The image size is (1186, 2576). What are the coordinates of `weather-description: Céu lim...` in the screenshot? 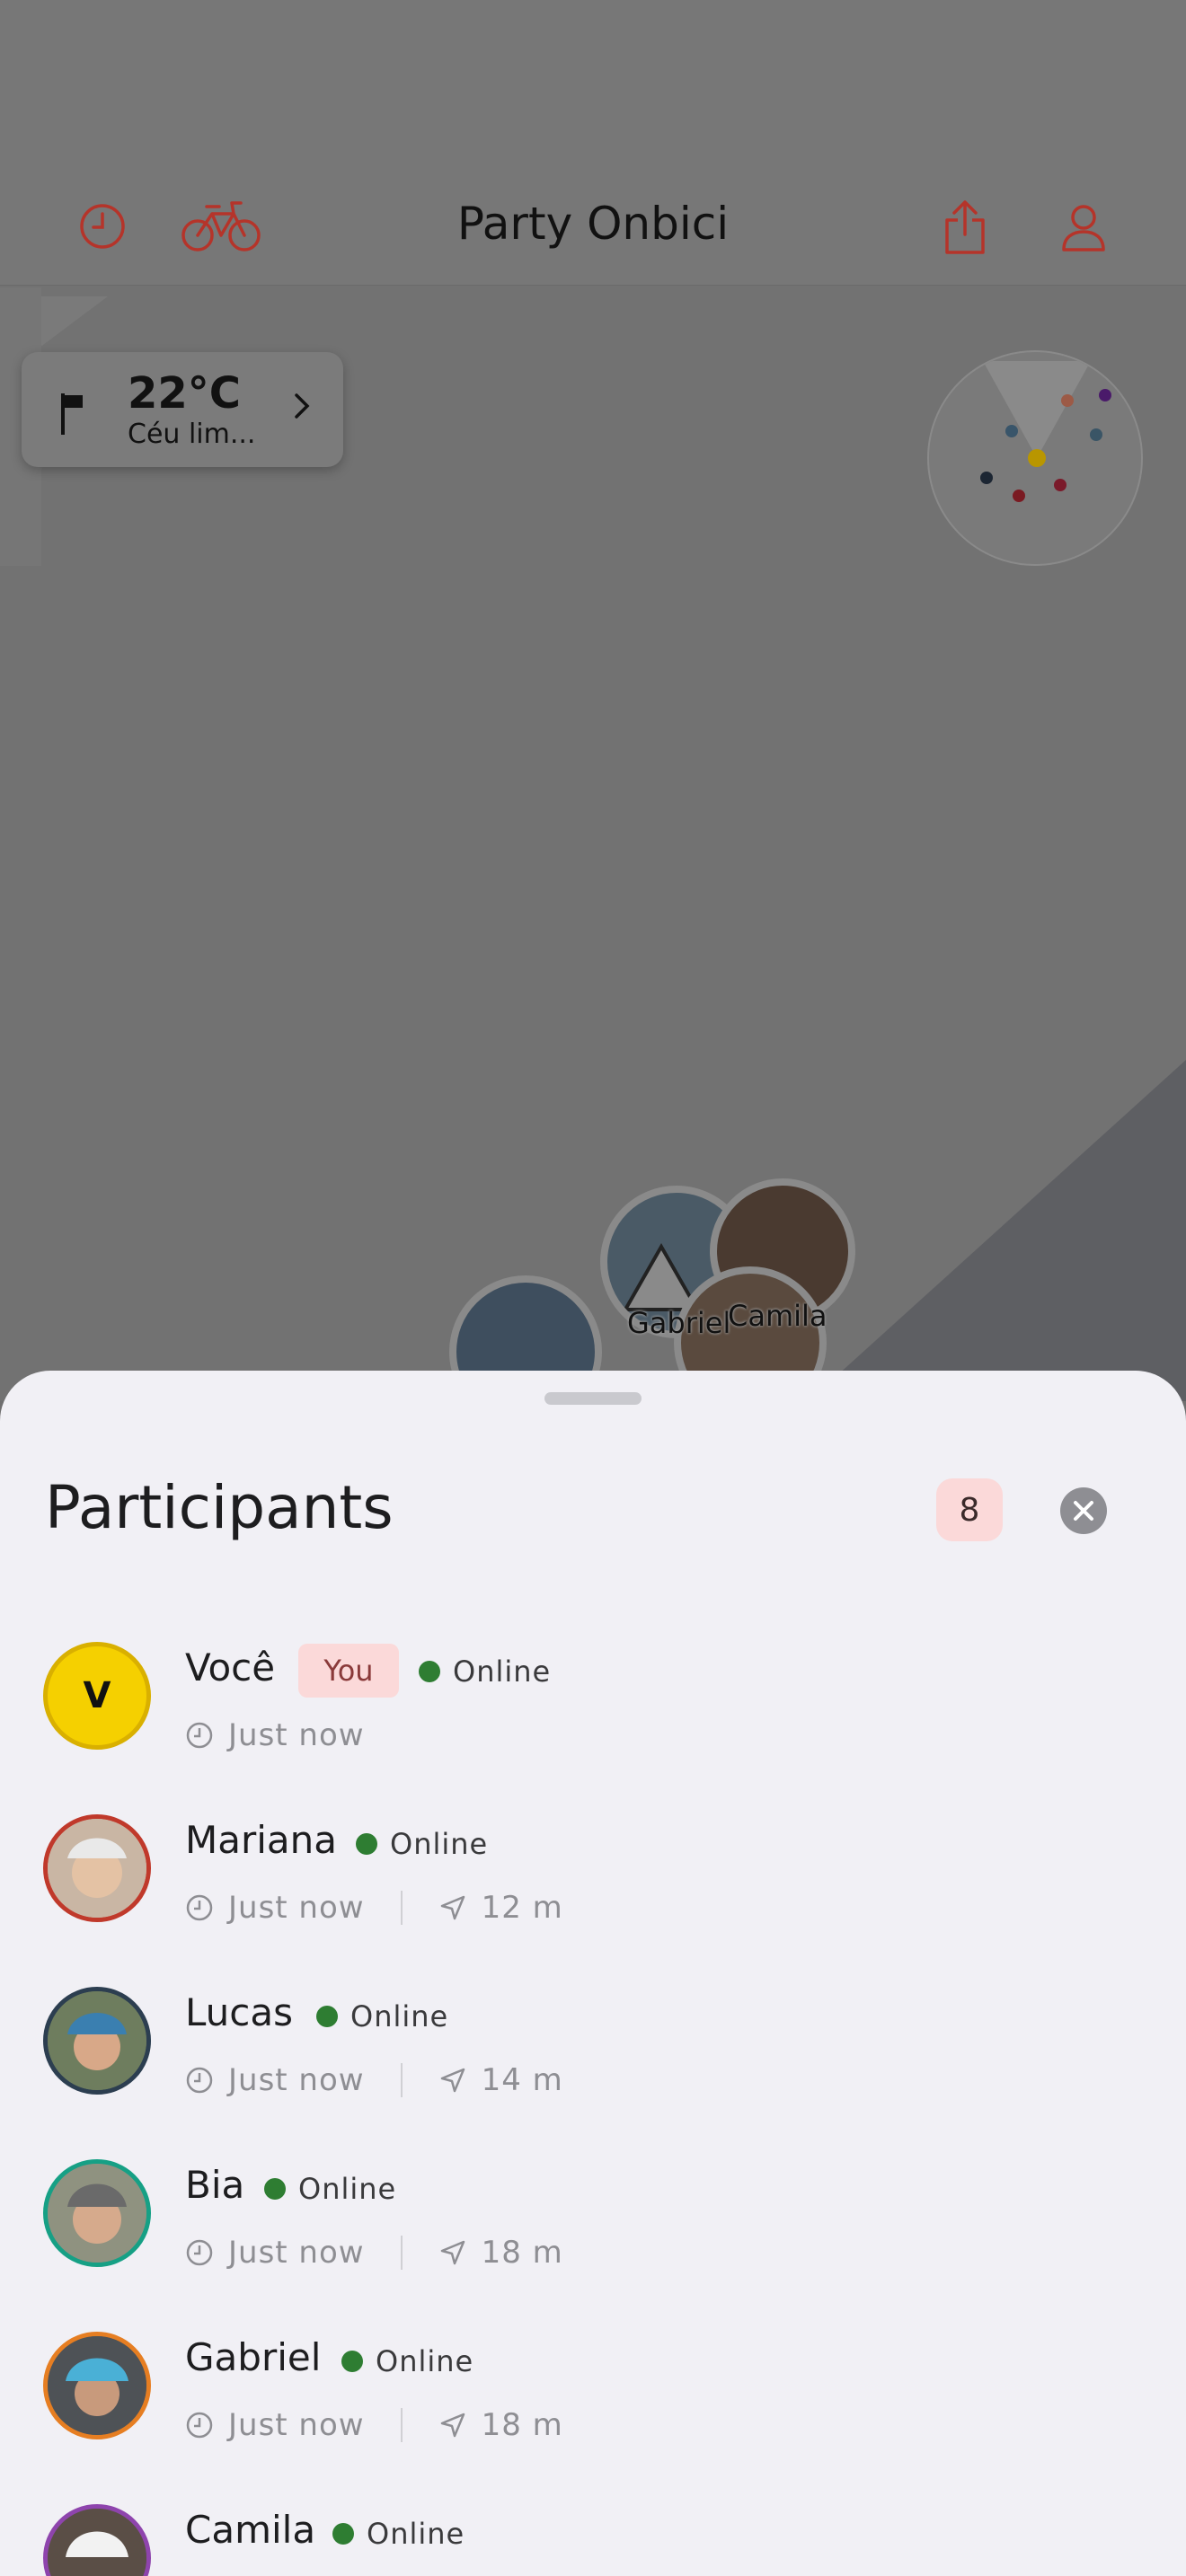 It's located at (192, 434).